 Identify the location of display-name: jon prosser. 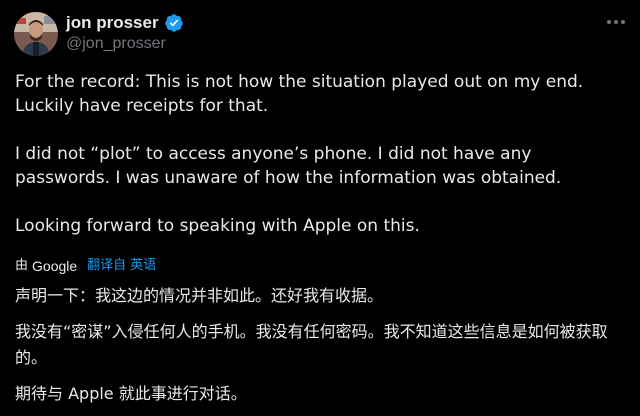
(112, 23).